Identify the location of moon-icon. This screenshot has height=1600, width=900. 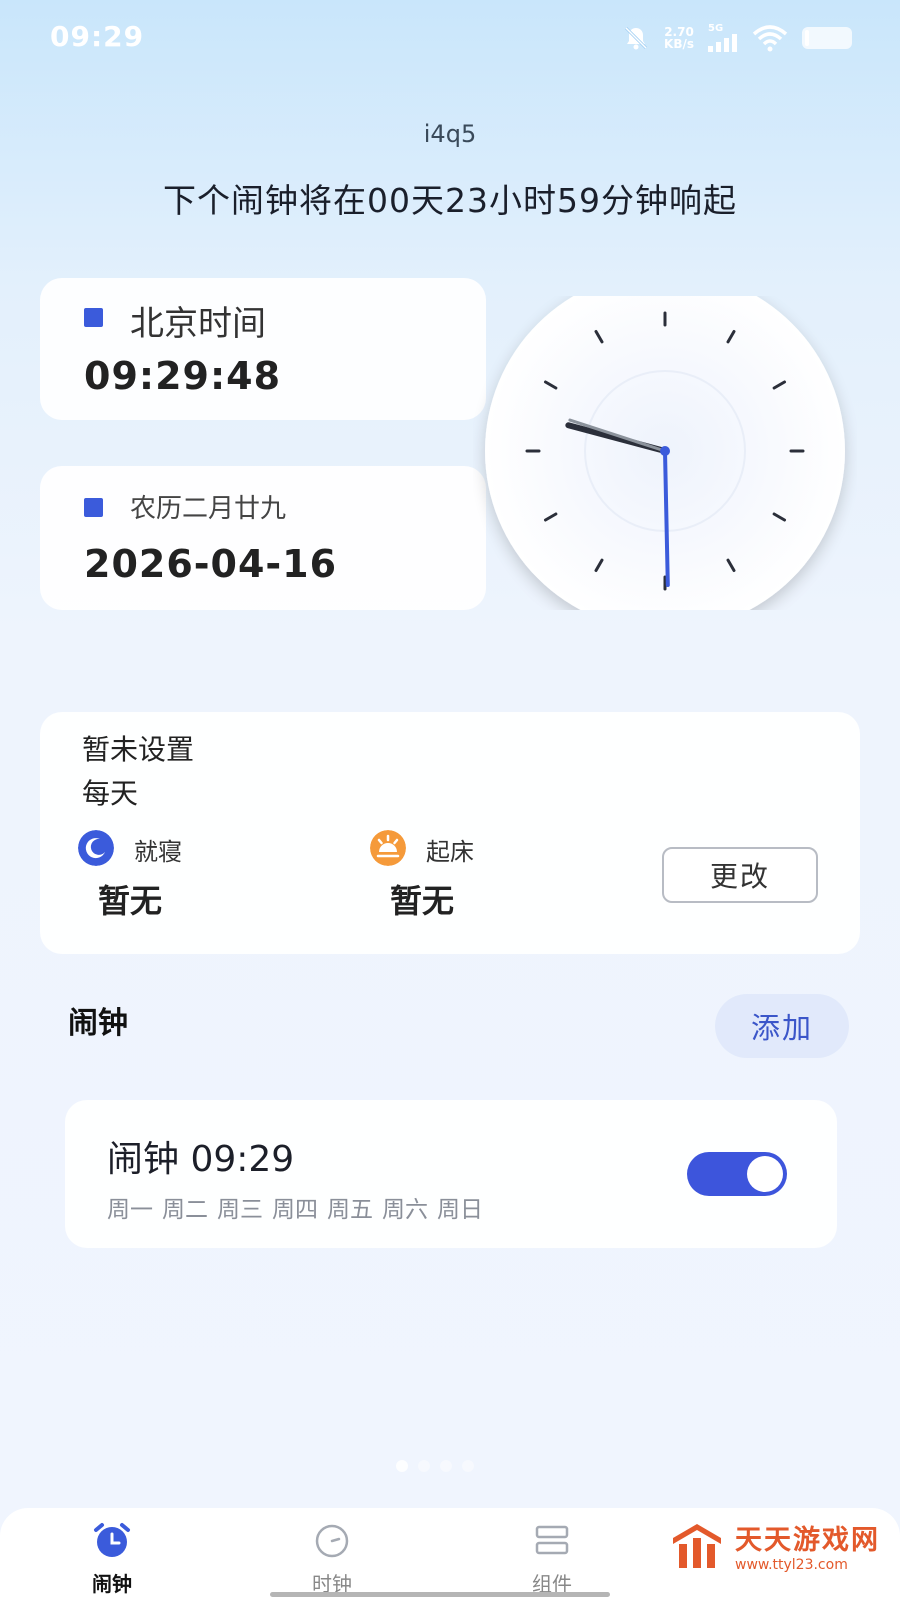
(96, 848).